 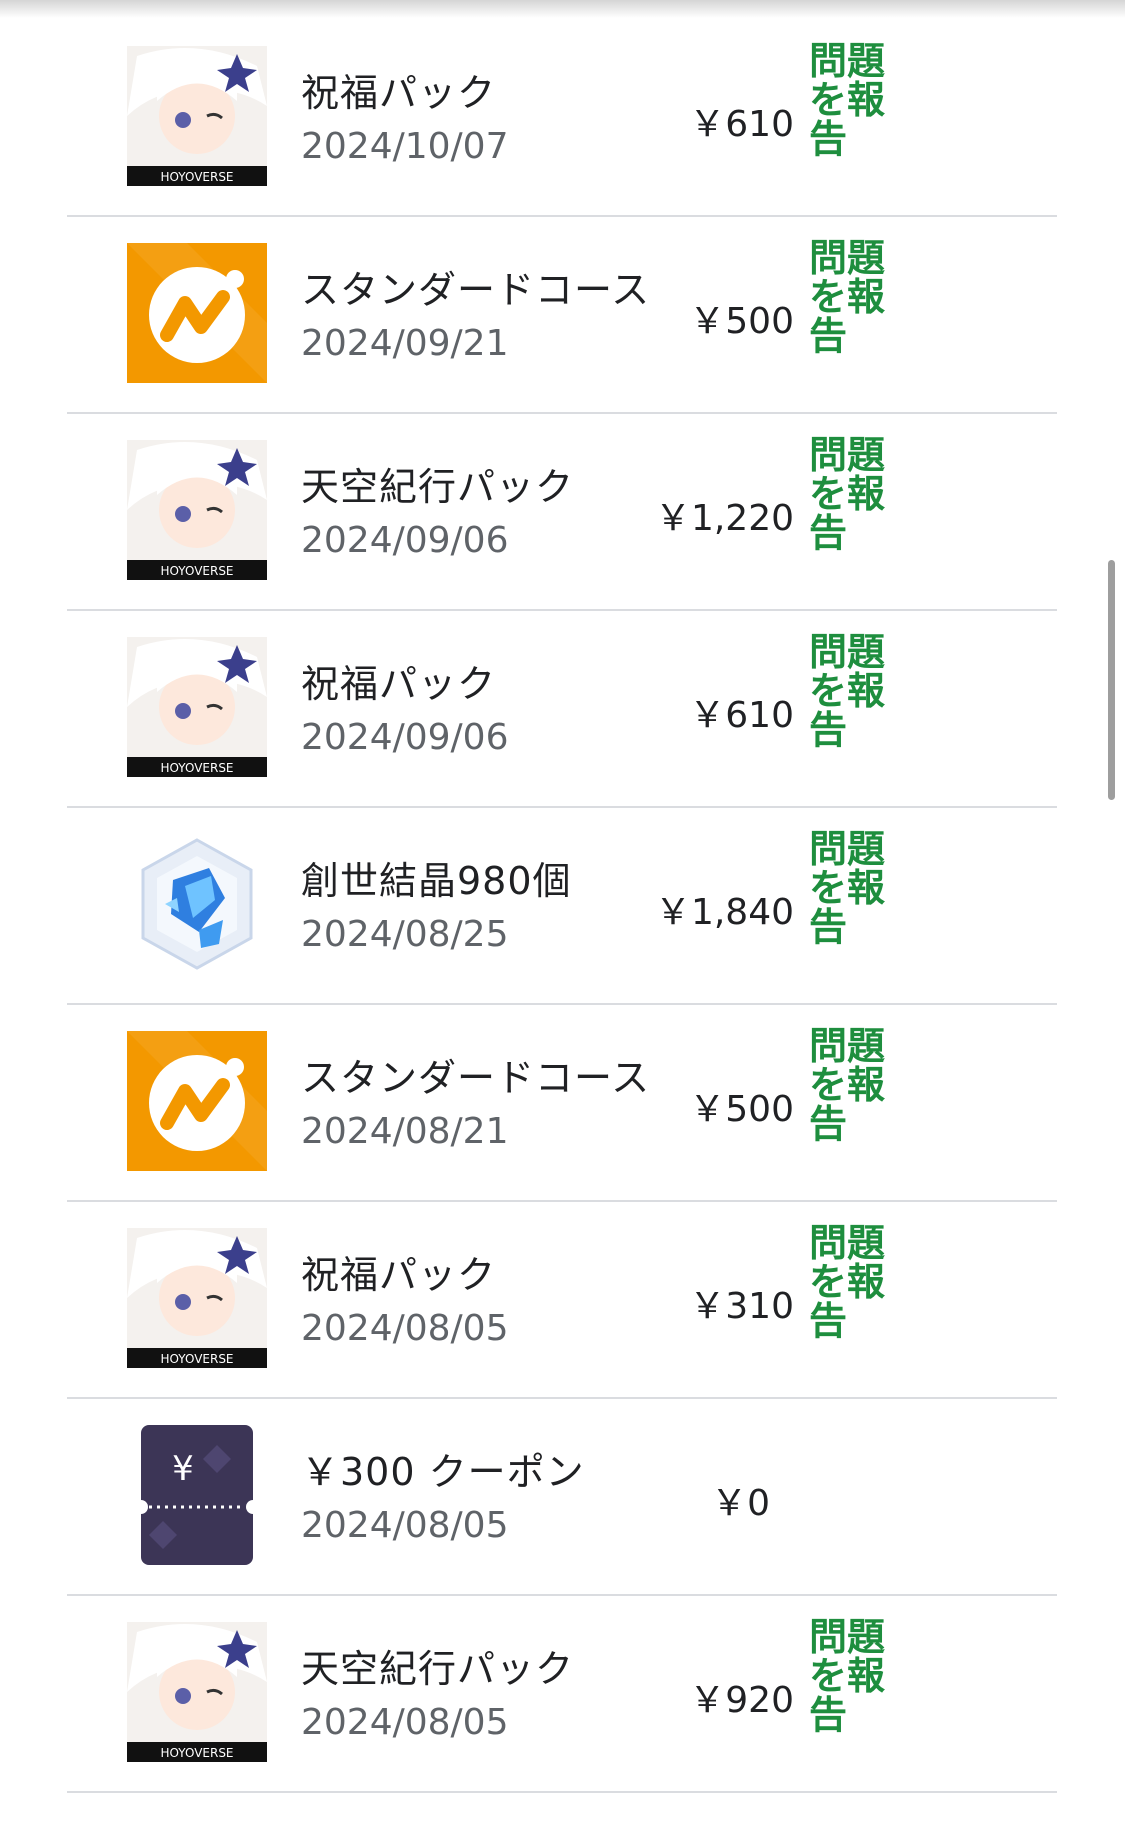 I want to click on item-price: ￥1,840, so click(x=724, y=912).